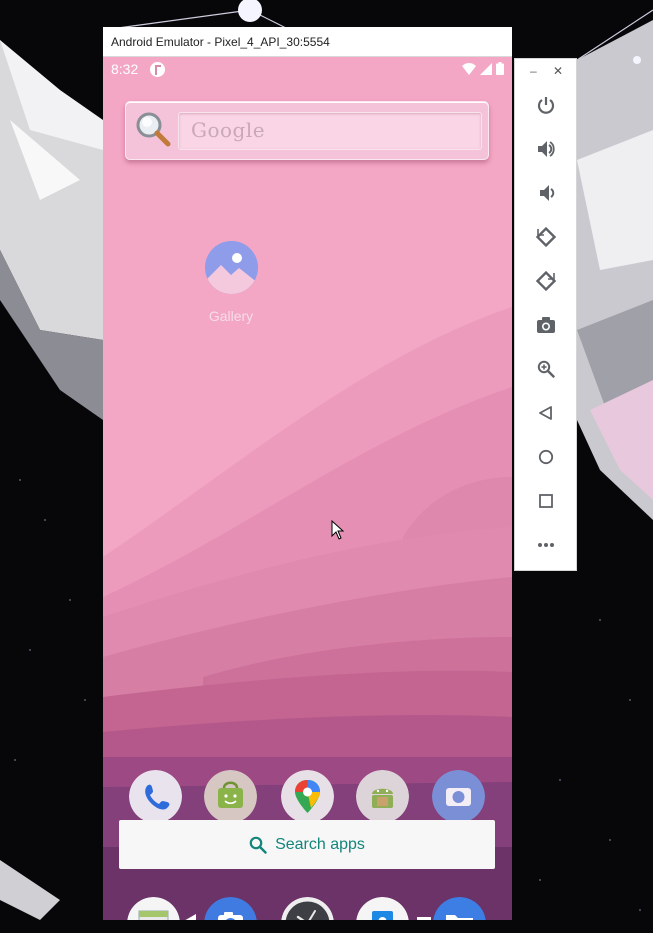  I want to click on zoom-in-icon, so click(546, 369).